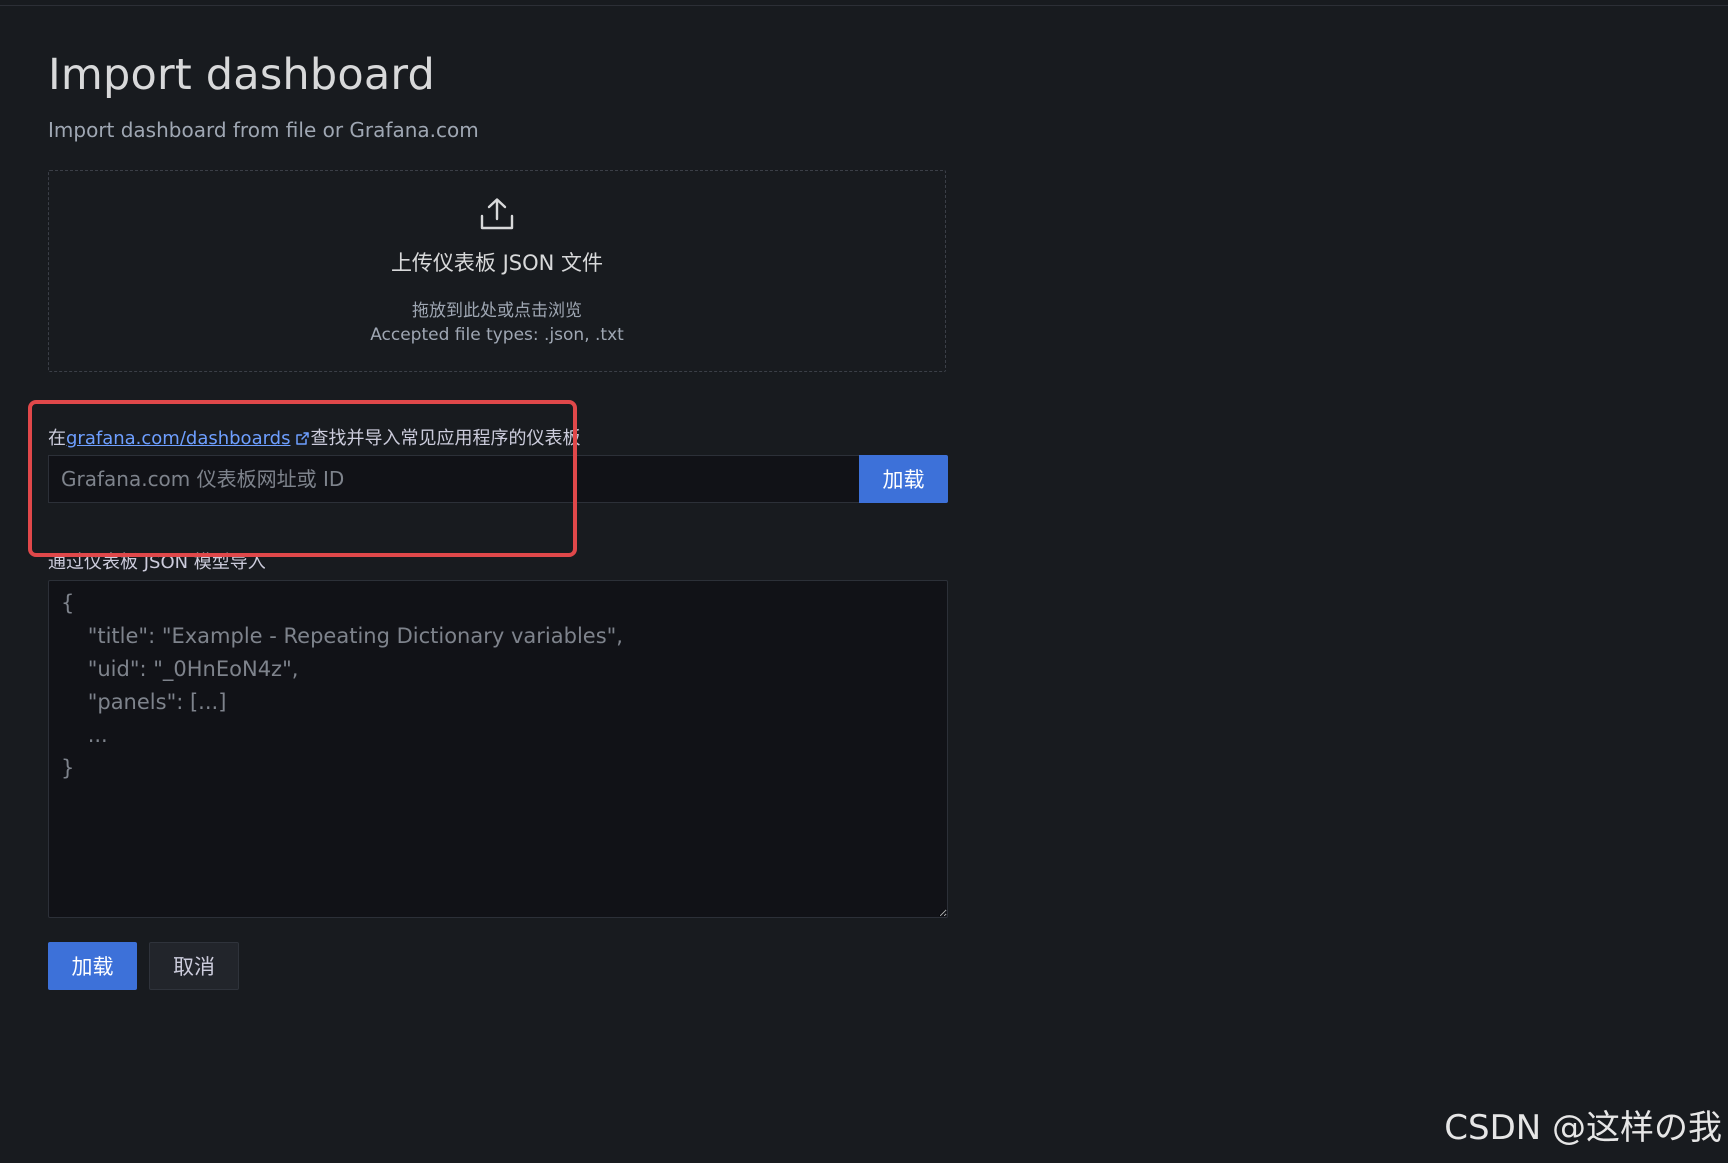 The width and height of the screenshot is (1728, 1163). I want to click on json-model-label: 通过仪表板 JSON 模型导入, so click(157, 562).